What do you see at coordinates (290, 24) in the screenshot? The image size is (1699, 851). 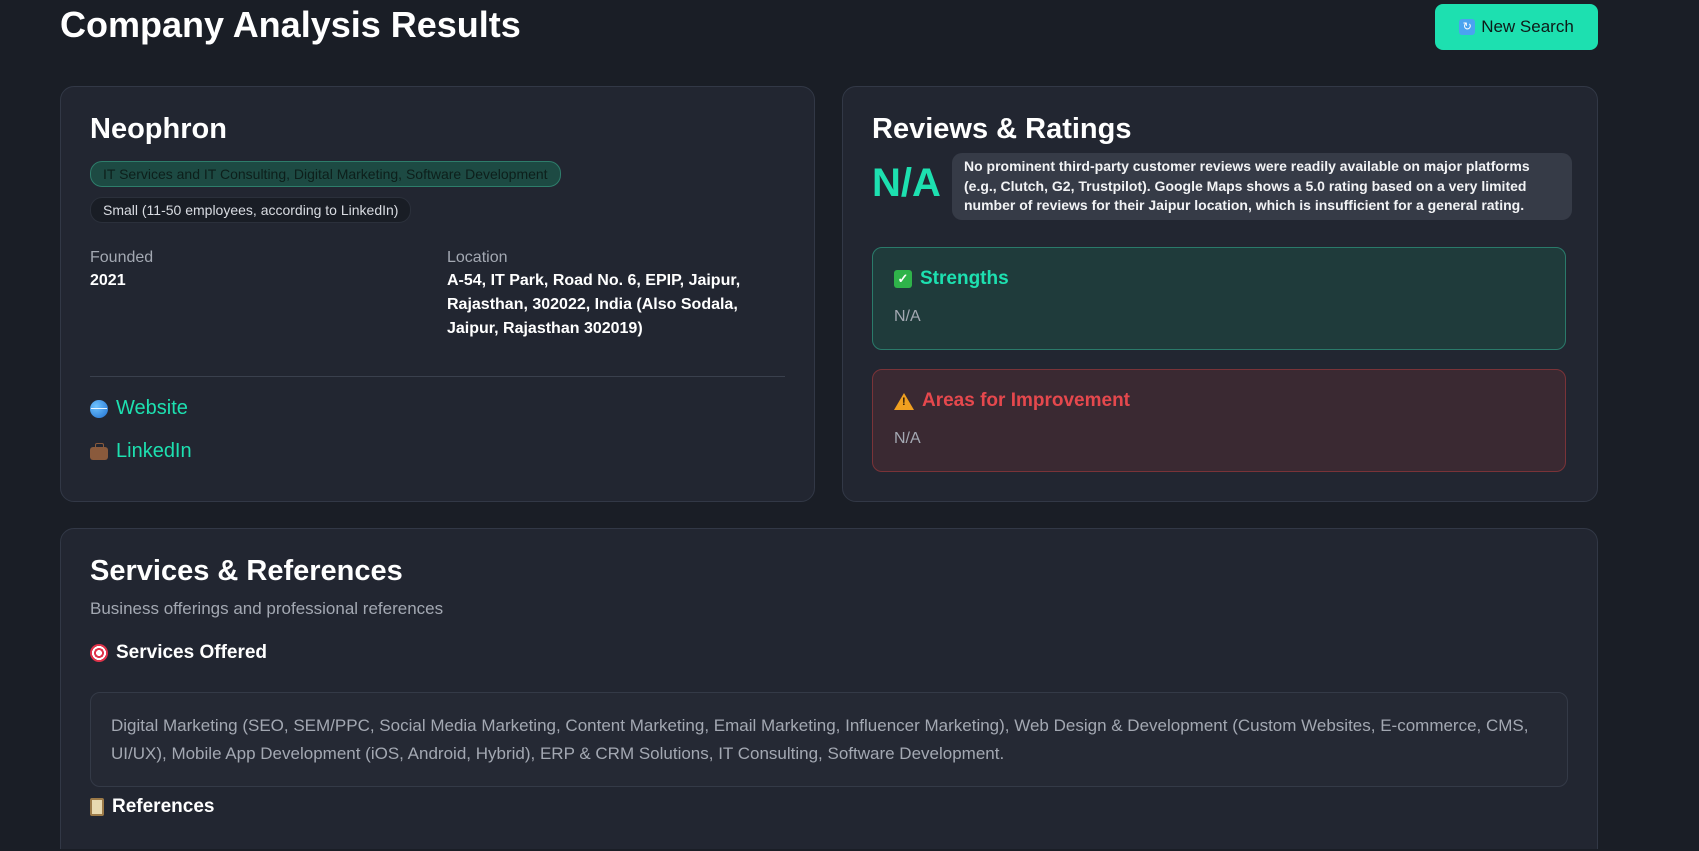 I see `page-title: Company Analysis Results` at bounding box center [290, 24].